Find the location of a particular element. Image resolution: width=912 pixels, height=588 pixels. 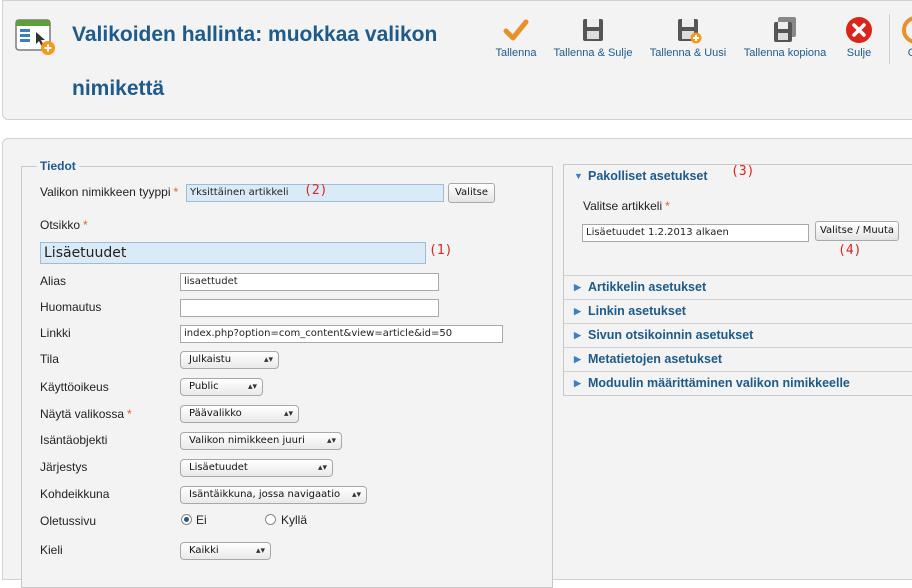

save-new-label: Tallenna & Uusi is located at coordinates (688, 53).